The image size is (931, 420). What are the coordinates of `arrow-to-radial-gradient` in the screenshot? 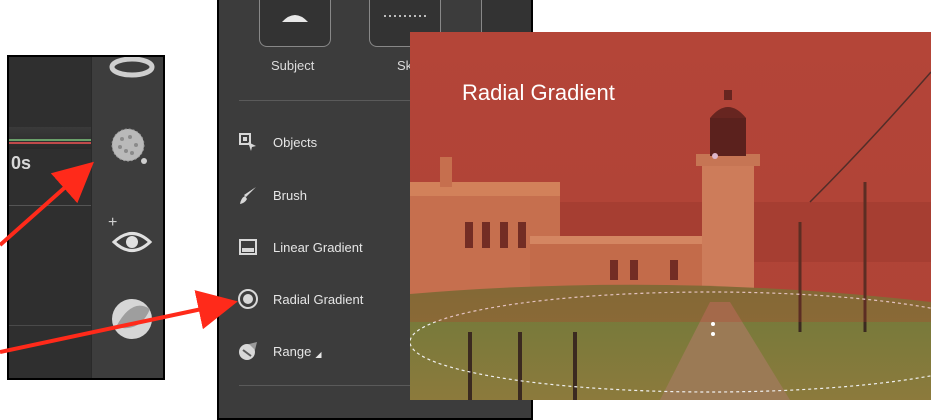 It's located at (119, 322).